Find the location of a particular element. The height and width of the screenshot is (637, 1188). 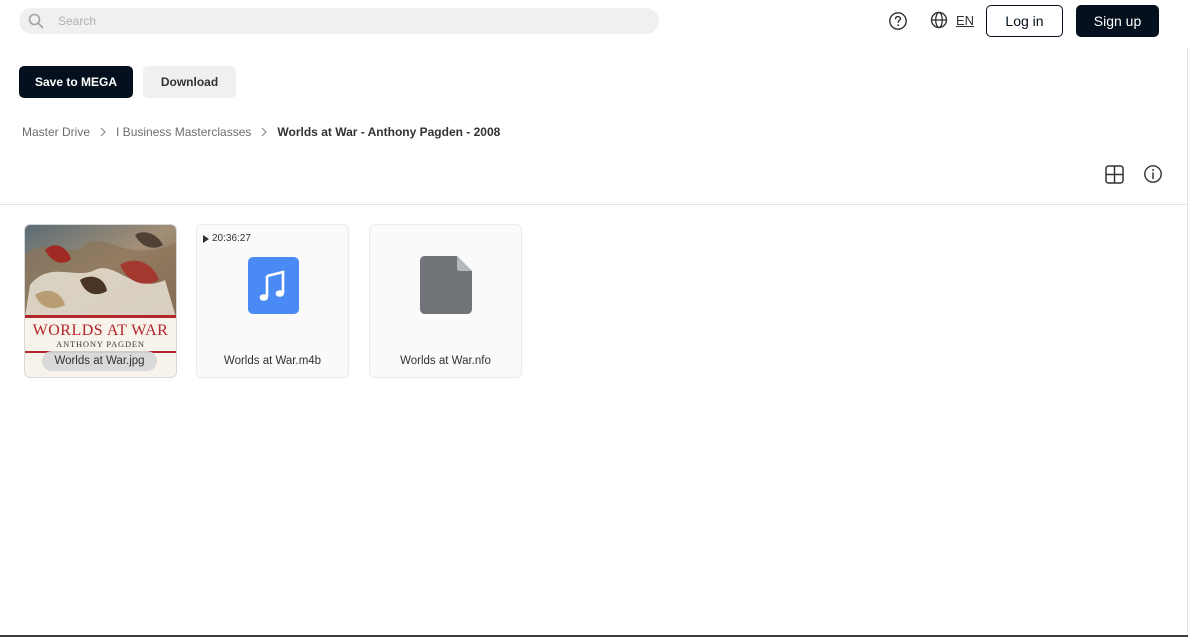

file-card-document: Worlds at War.nfo is located at coordinates (445, 301).